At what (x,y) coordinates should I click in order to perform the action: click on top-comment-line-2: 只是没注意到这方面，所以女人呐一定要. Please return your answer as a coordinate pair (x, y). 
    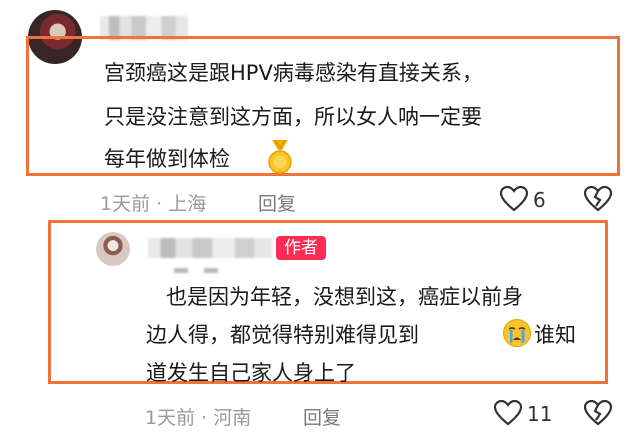
    Looking at the image, I should click on (293, 117).